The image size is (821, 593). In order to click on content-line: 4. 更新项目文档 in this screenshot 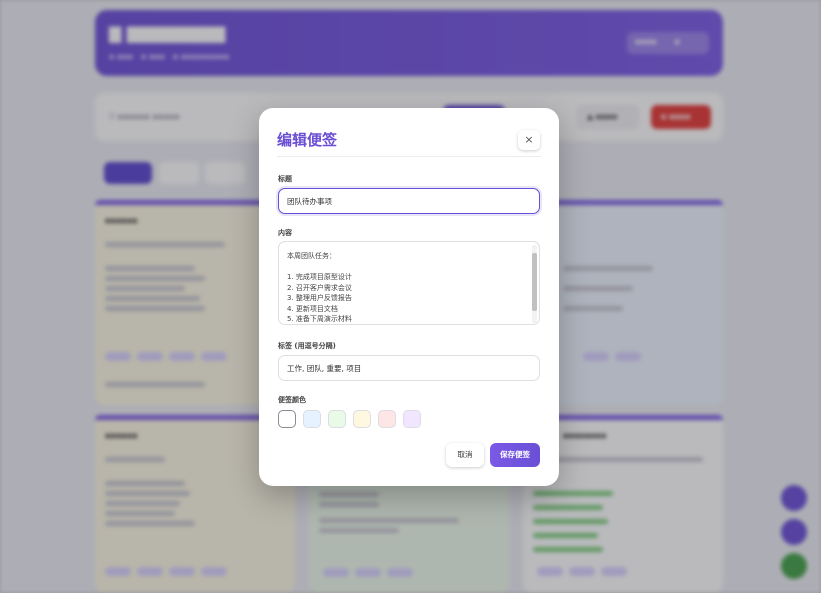, I will do `click(312, 308)`.